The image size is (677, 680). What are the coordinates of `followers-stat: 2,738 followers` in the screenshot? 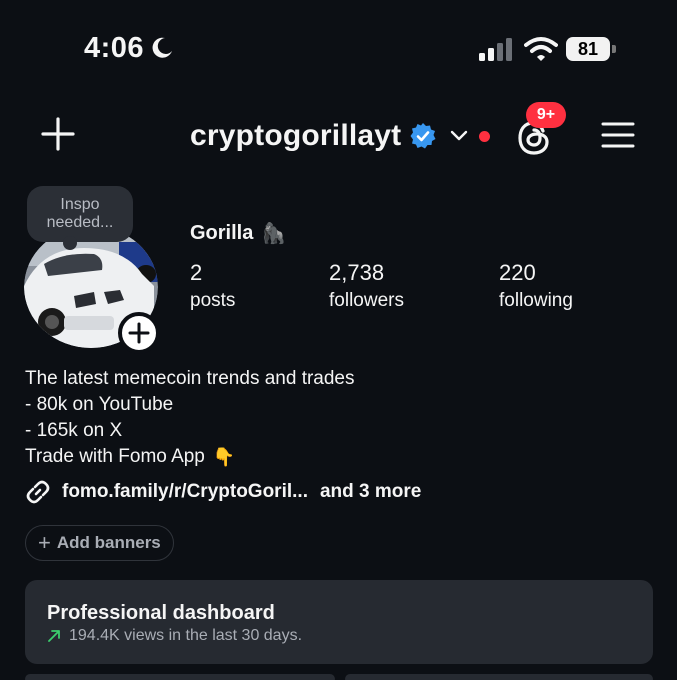 It's located at (366, 286).